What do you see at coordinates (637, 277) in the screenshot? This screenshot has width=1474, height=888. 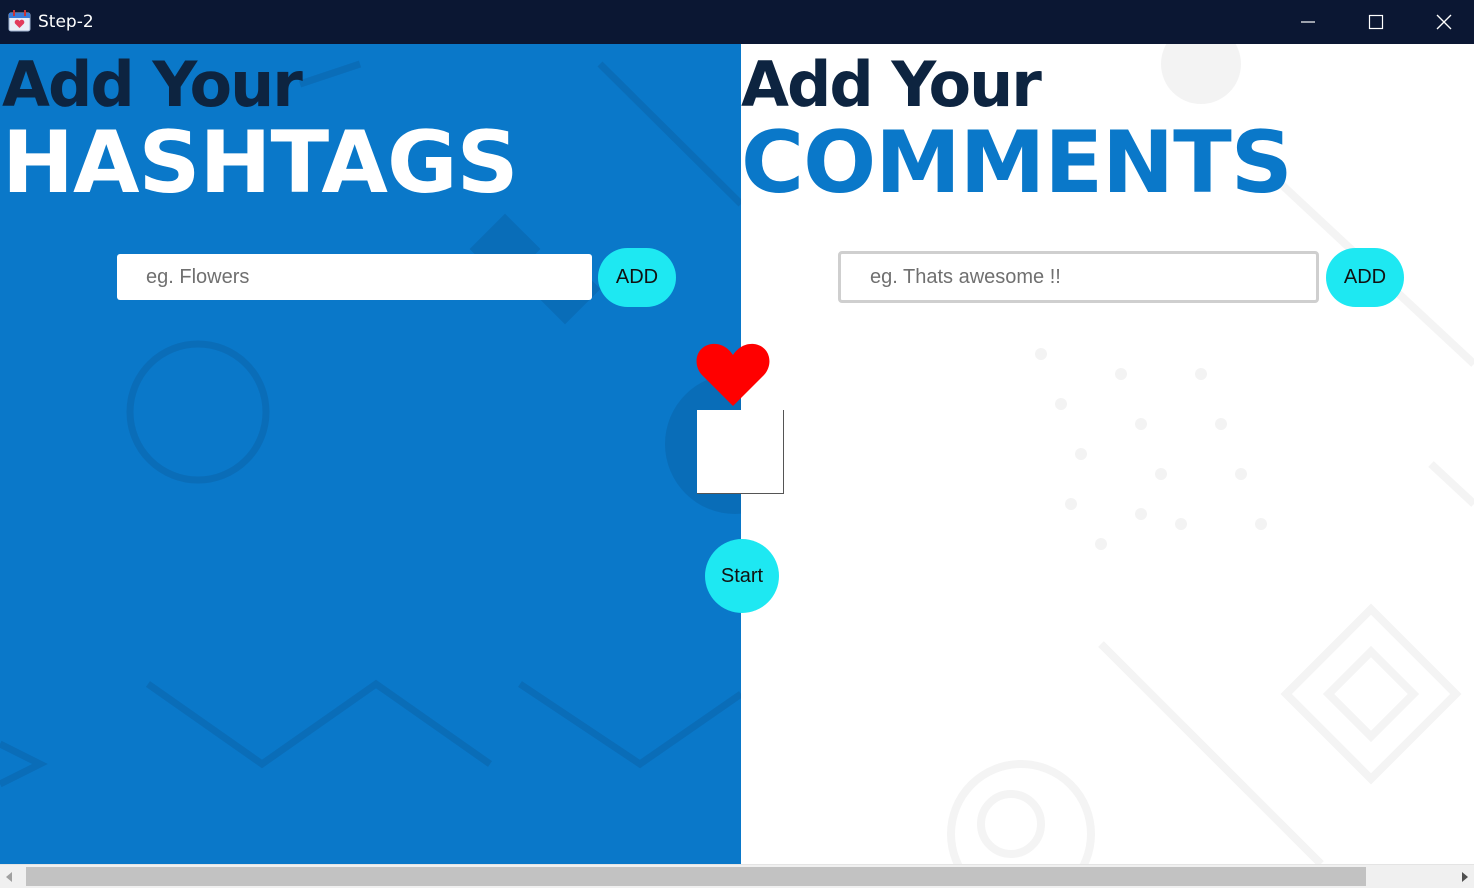 I see `add-hashtag-button: ADD` at bounding box center [637, 277].